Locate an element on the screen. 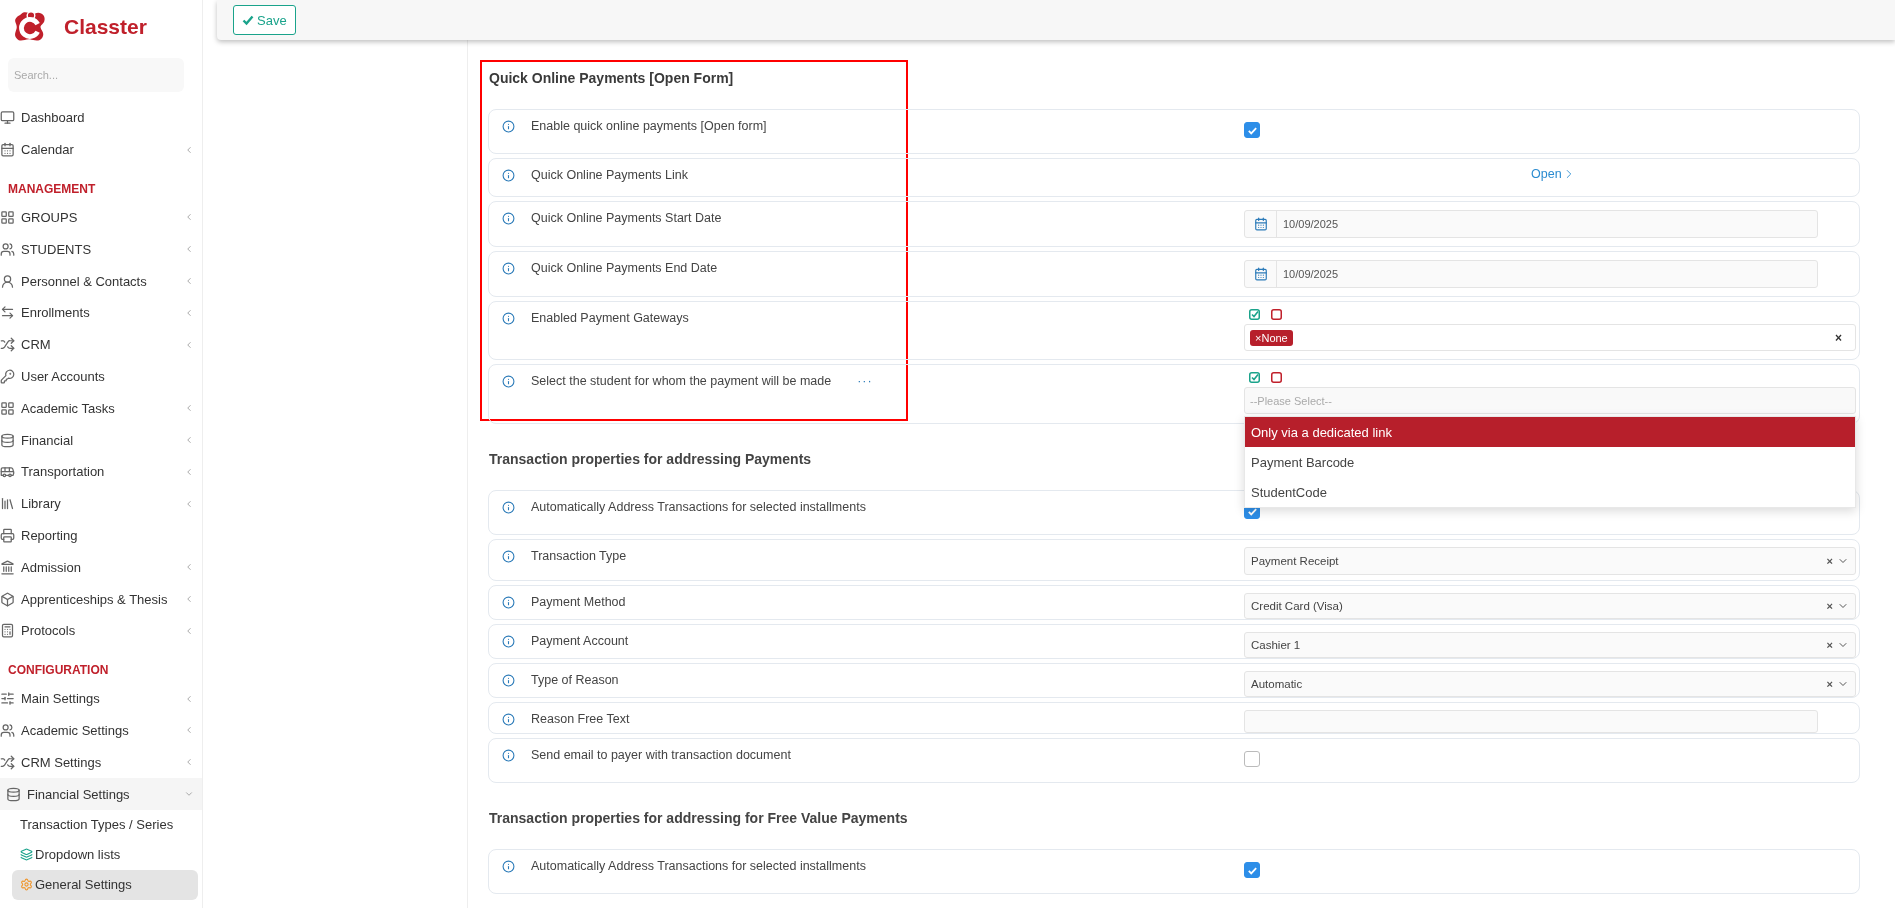  sidebar-item: Apprenticeships & Thesis is located at coordinates (101, 599).